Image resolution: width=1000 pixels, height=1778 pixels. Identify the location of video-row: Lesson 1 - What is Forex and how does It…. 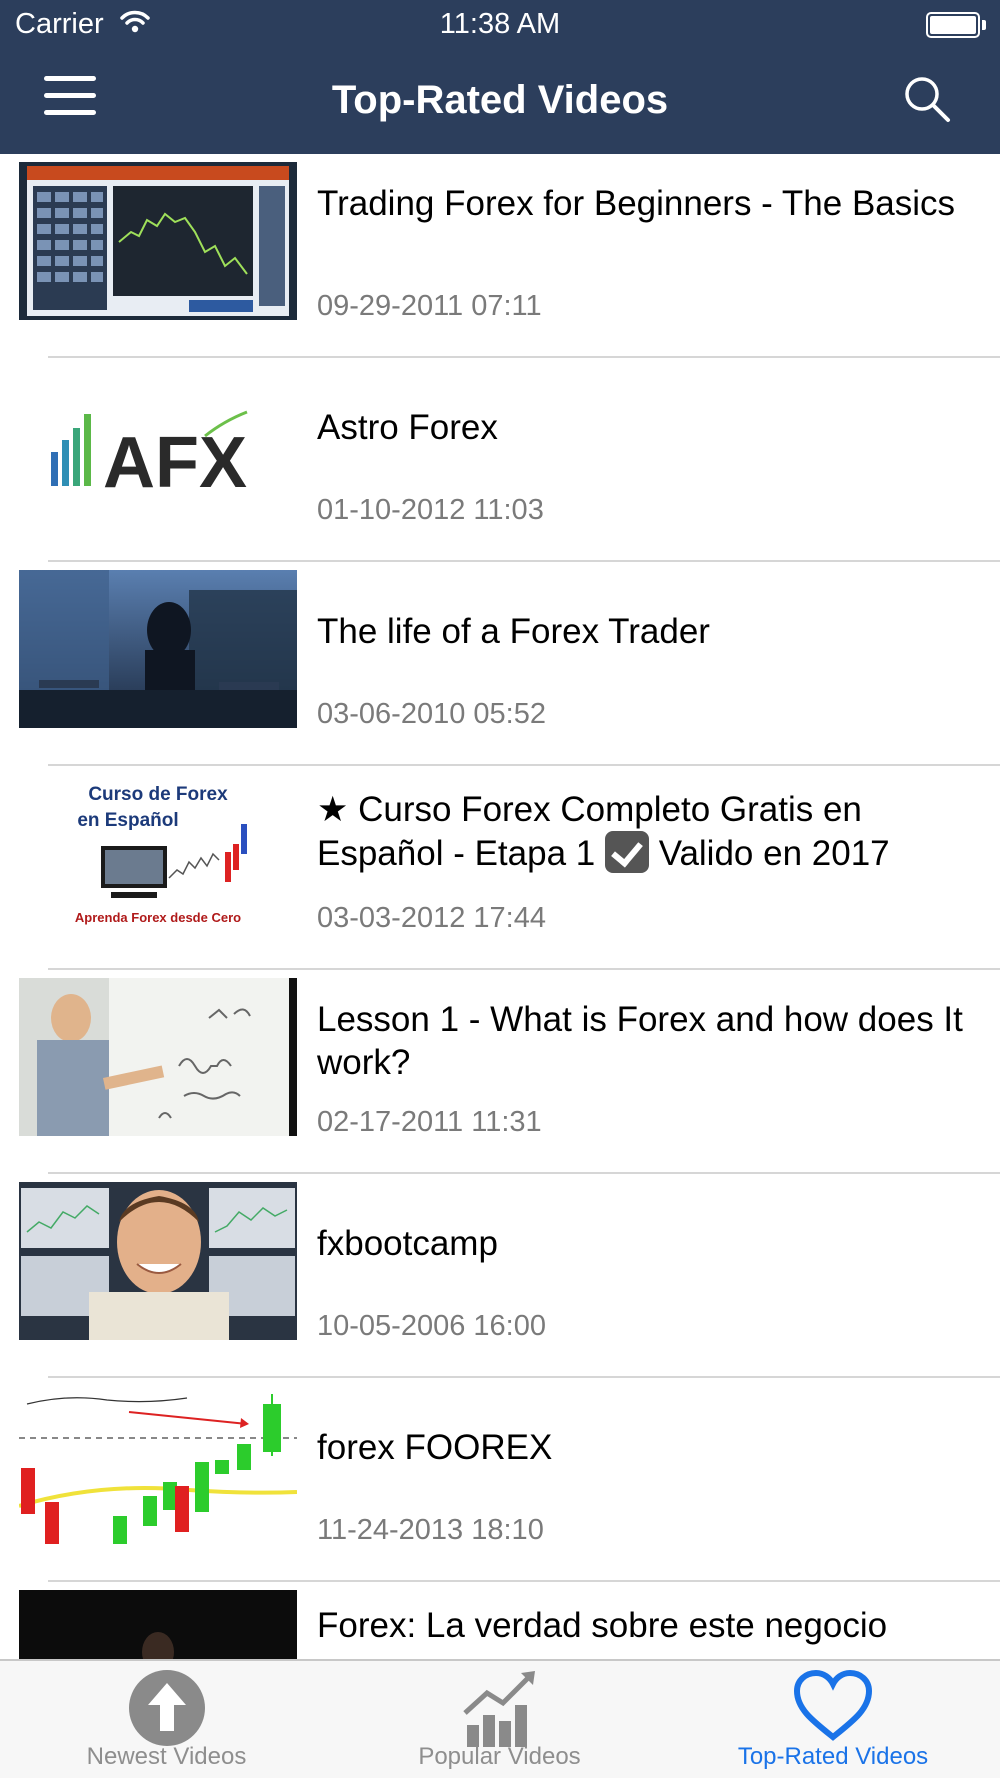
(500, 1072).